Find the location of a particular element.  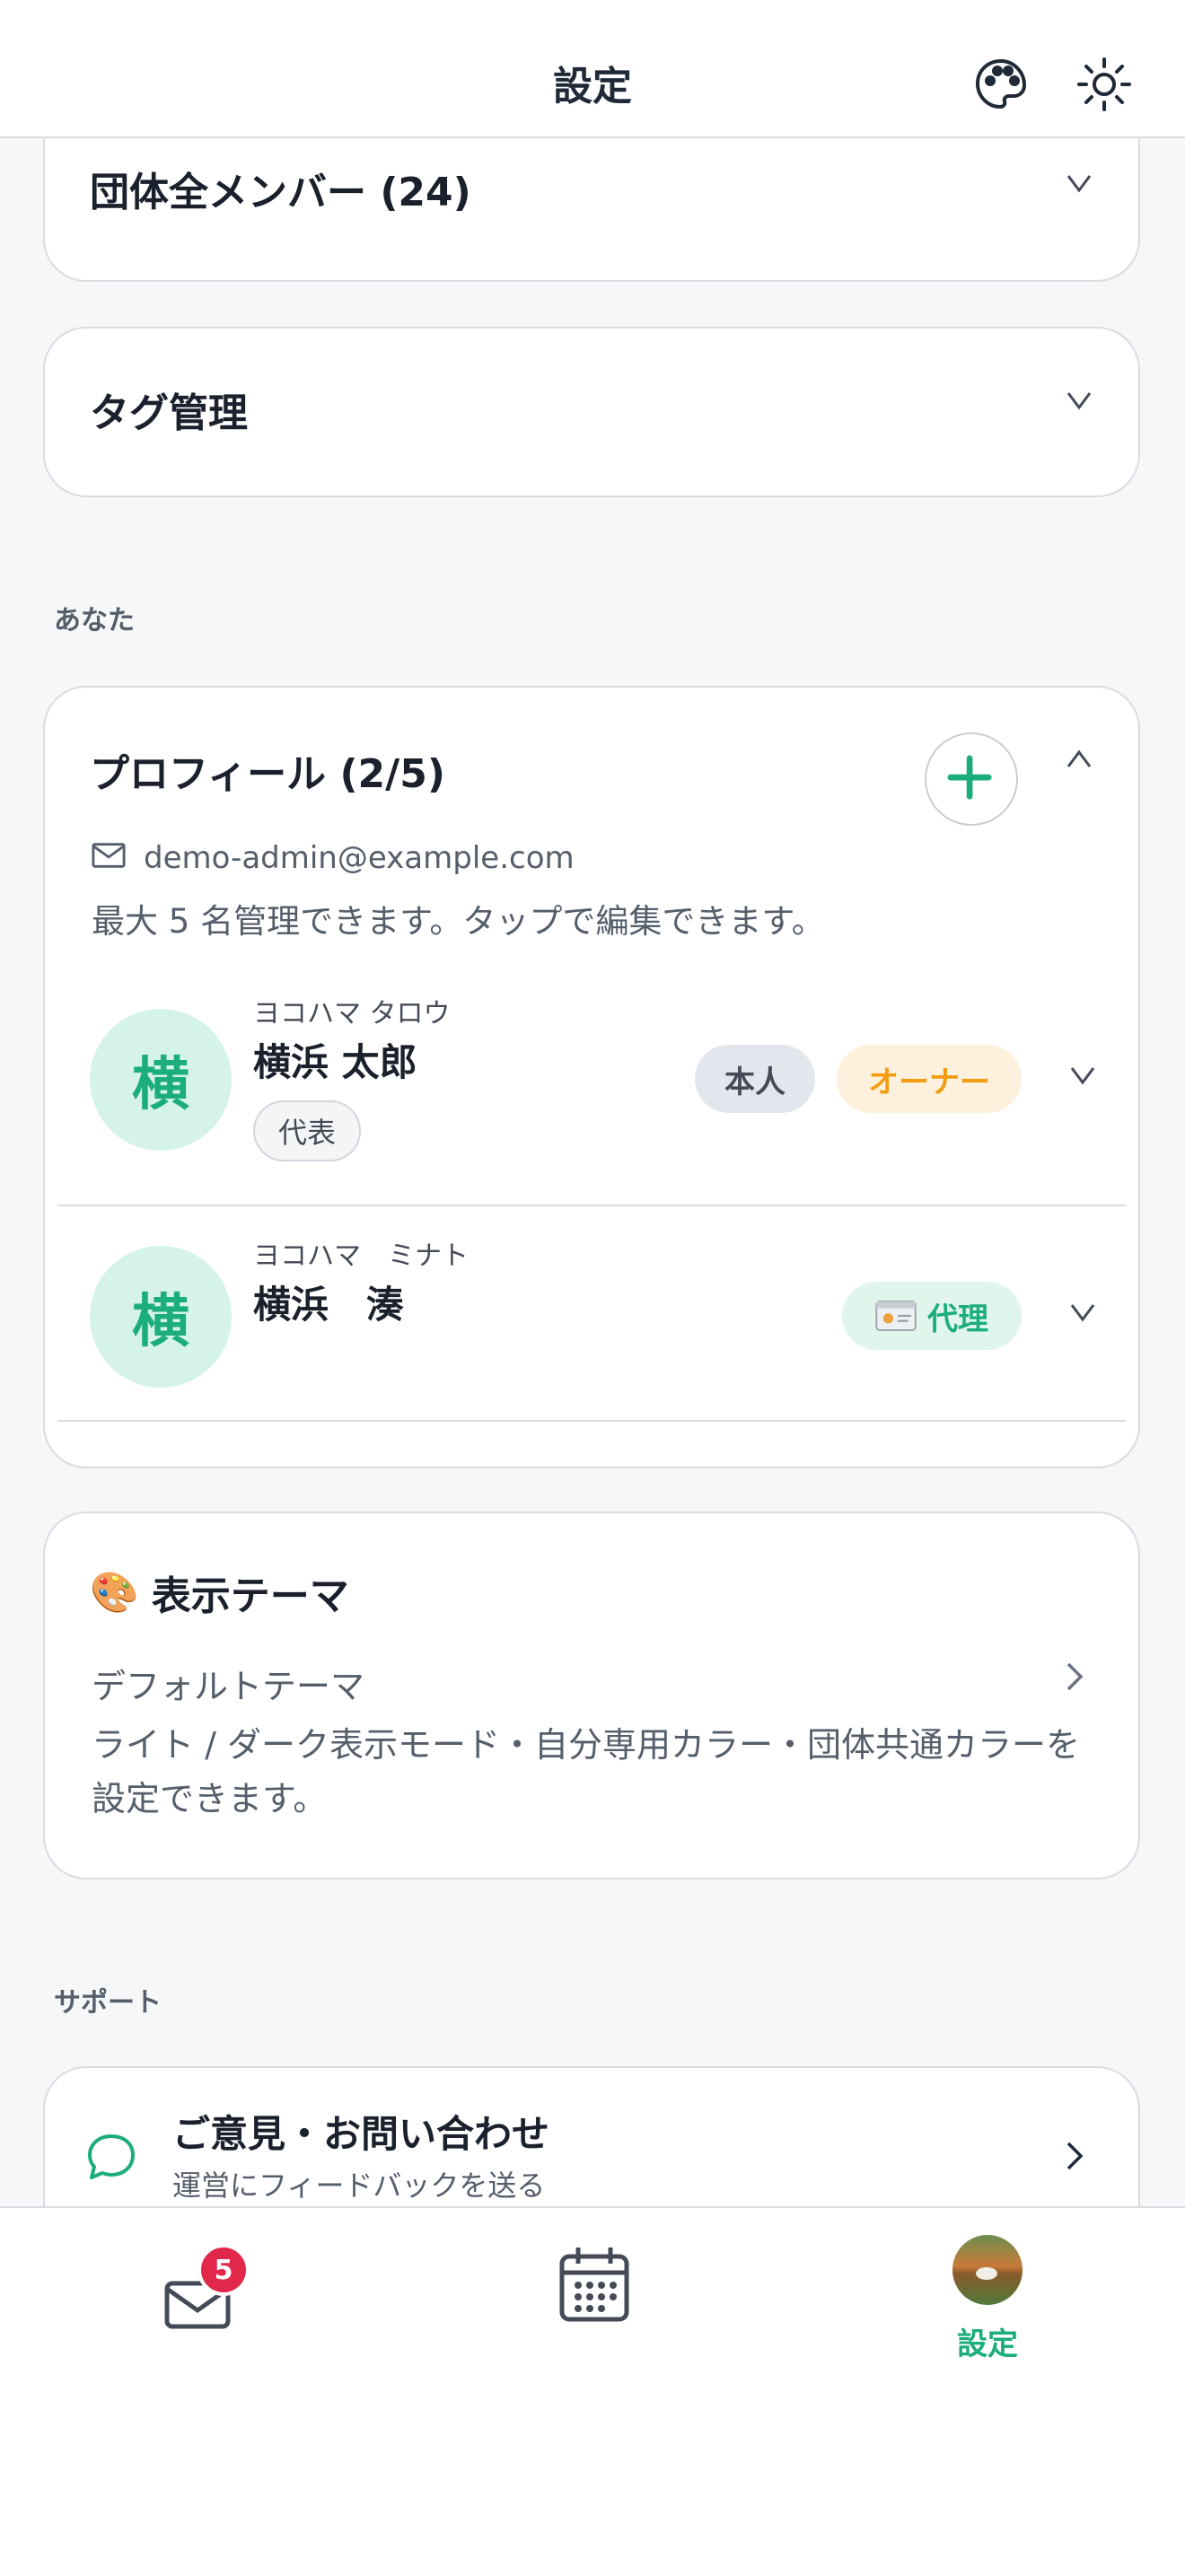

avatar is located at coordinates (987, 2270).